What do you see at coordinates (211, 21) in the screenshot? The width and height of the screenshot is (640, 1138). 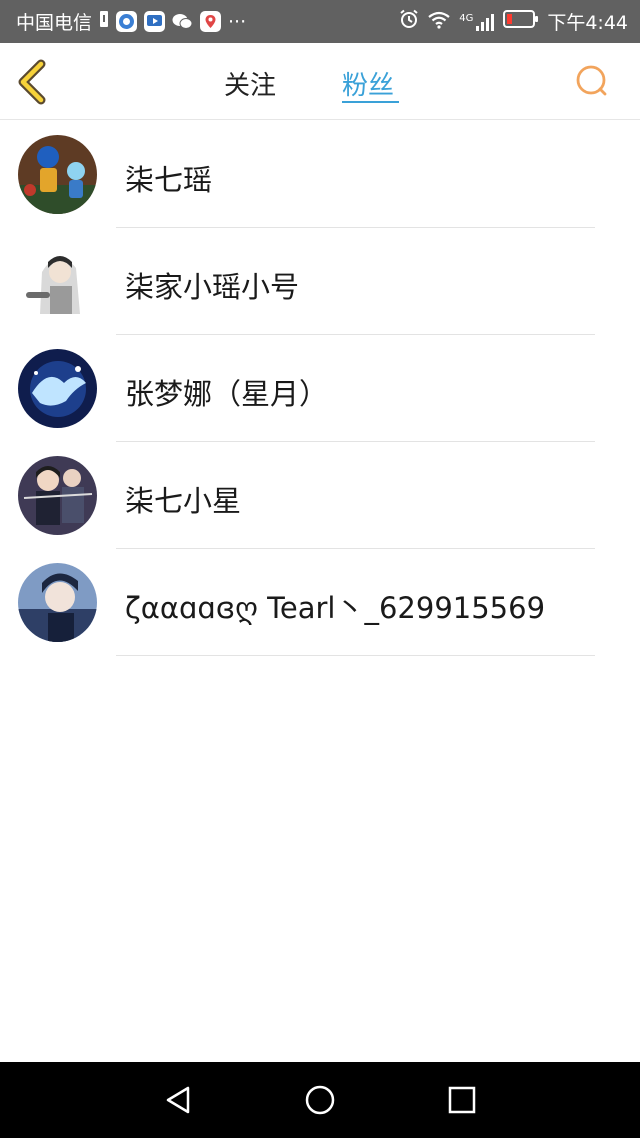 I see `map-app-icon` at bounding box center [211, 21].